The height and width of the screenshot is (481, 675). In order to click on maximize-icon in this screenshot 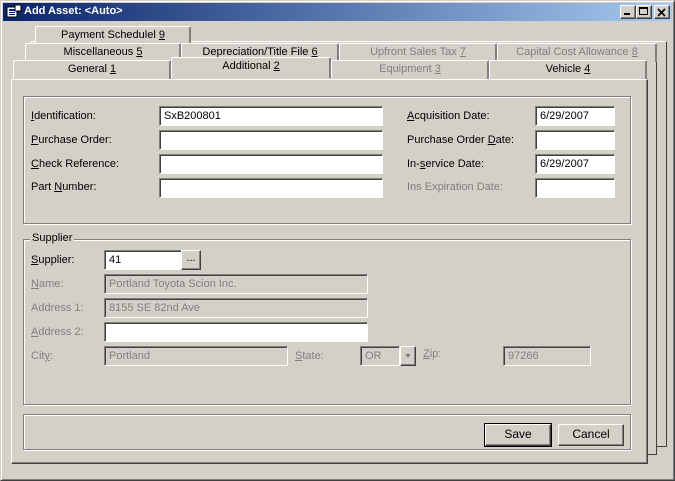, I will do `click(643, 11)`.